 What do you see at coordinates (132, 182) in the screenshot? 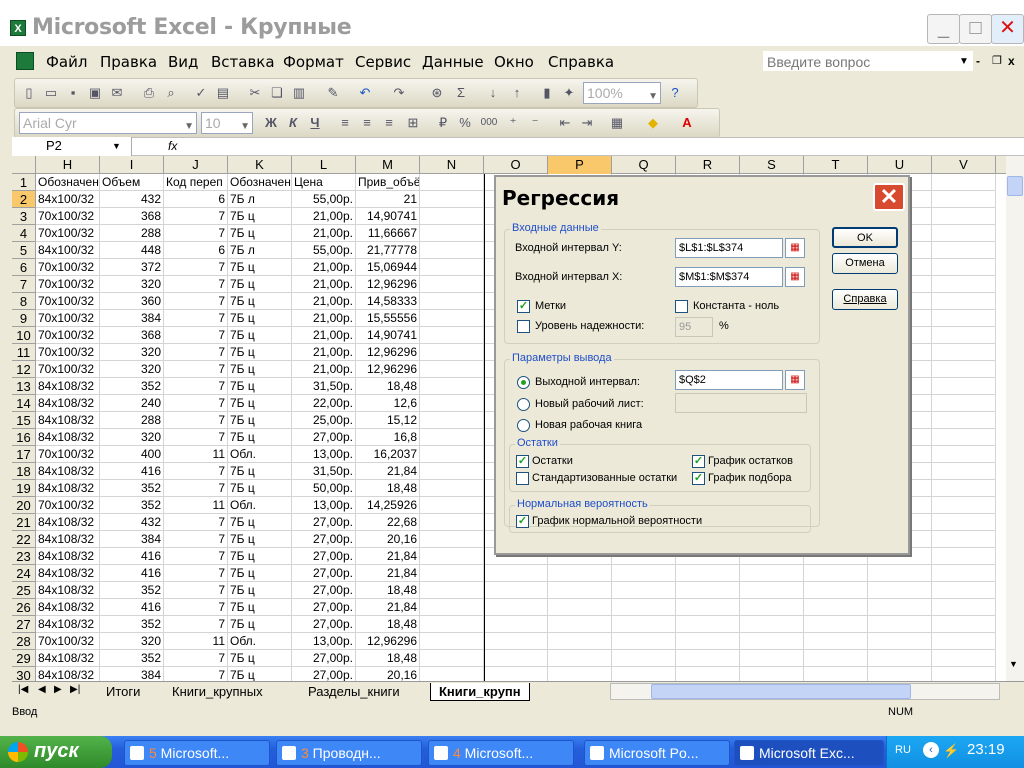
I see `table-cell: Объем` at bounding box center [132, 182].